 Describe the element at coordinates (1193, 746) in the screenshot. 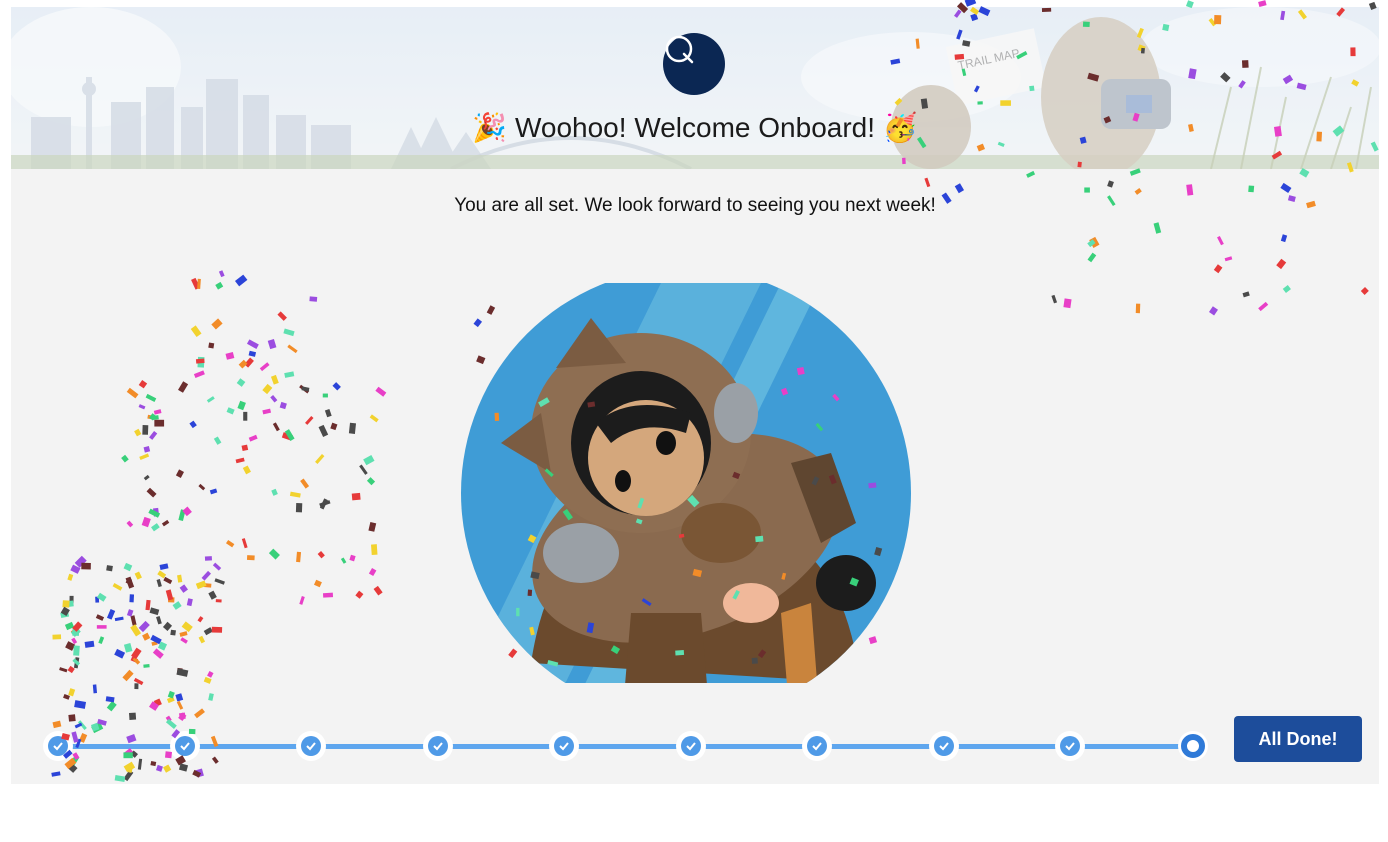

I see `step-10-current` at that location.